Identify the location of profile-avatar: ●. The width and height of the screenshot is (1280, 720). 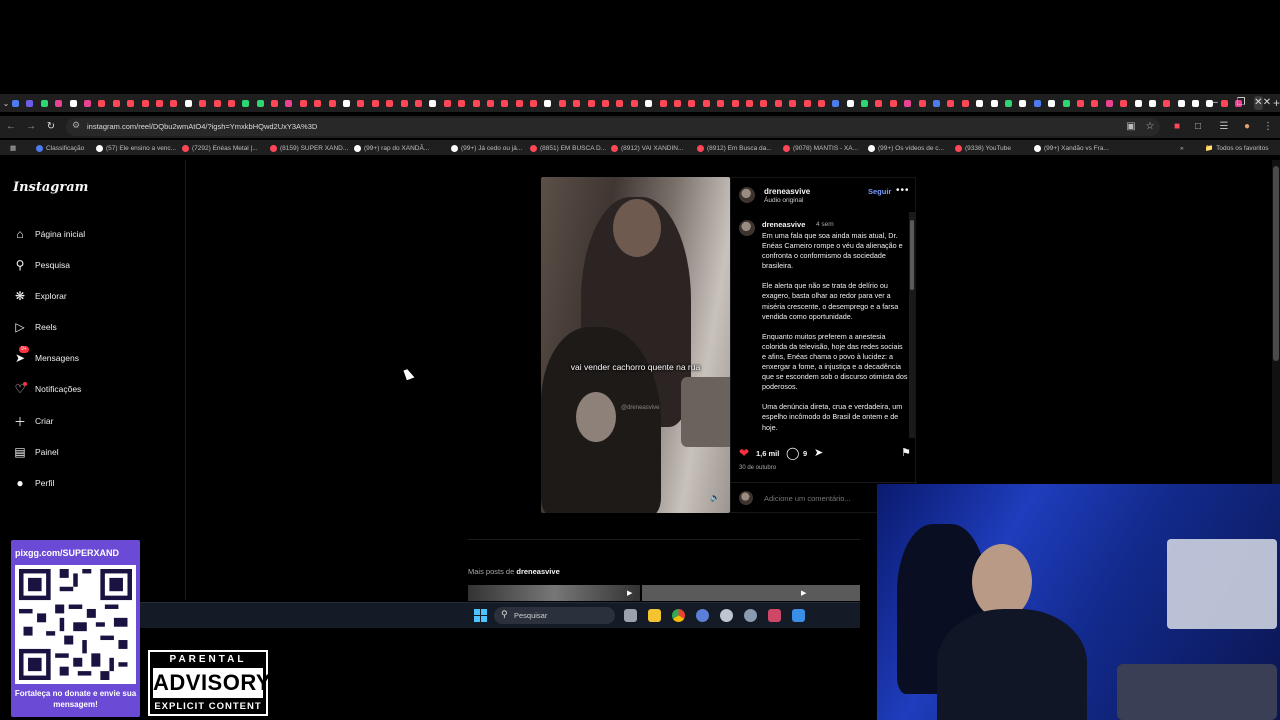
(1247, 127).